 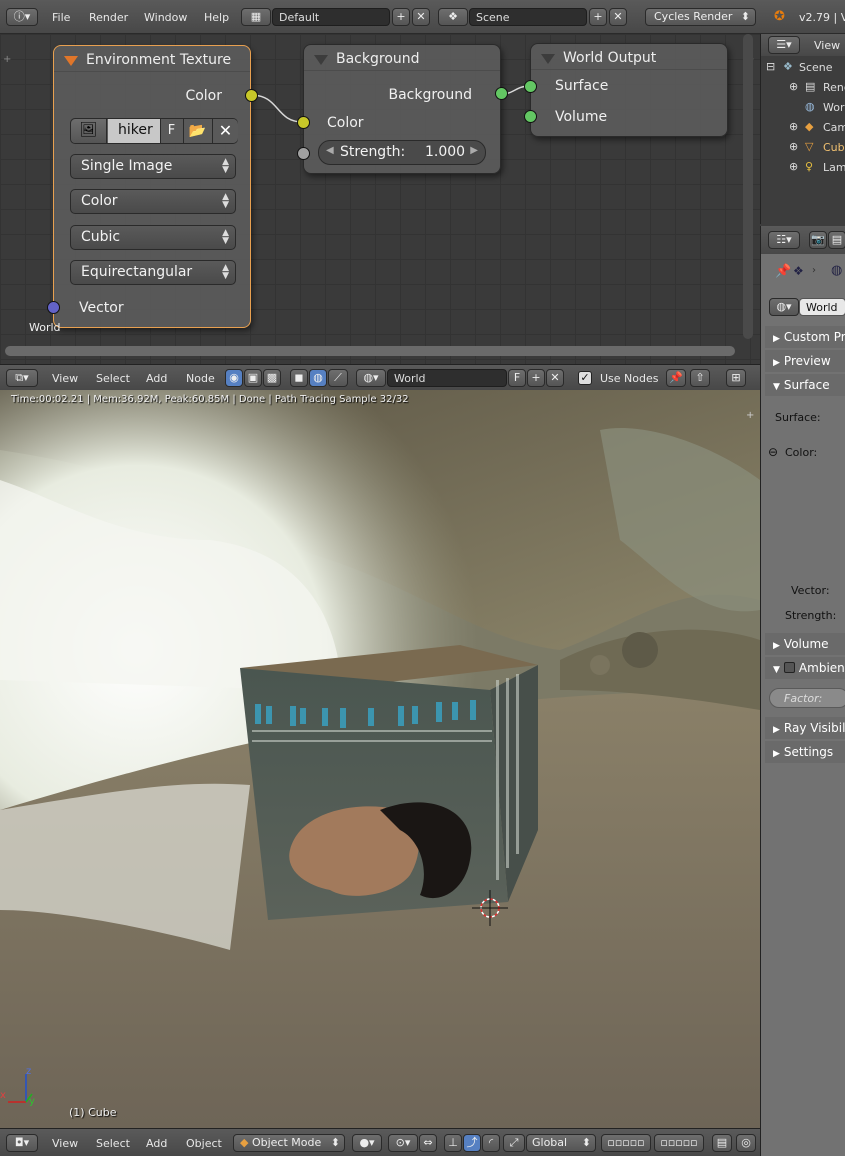 What do you see at coordinates (421, 17) in the screenshot?
I see `remove-layout-button: ✕` at bounding box center [421, 17].